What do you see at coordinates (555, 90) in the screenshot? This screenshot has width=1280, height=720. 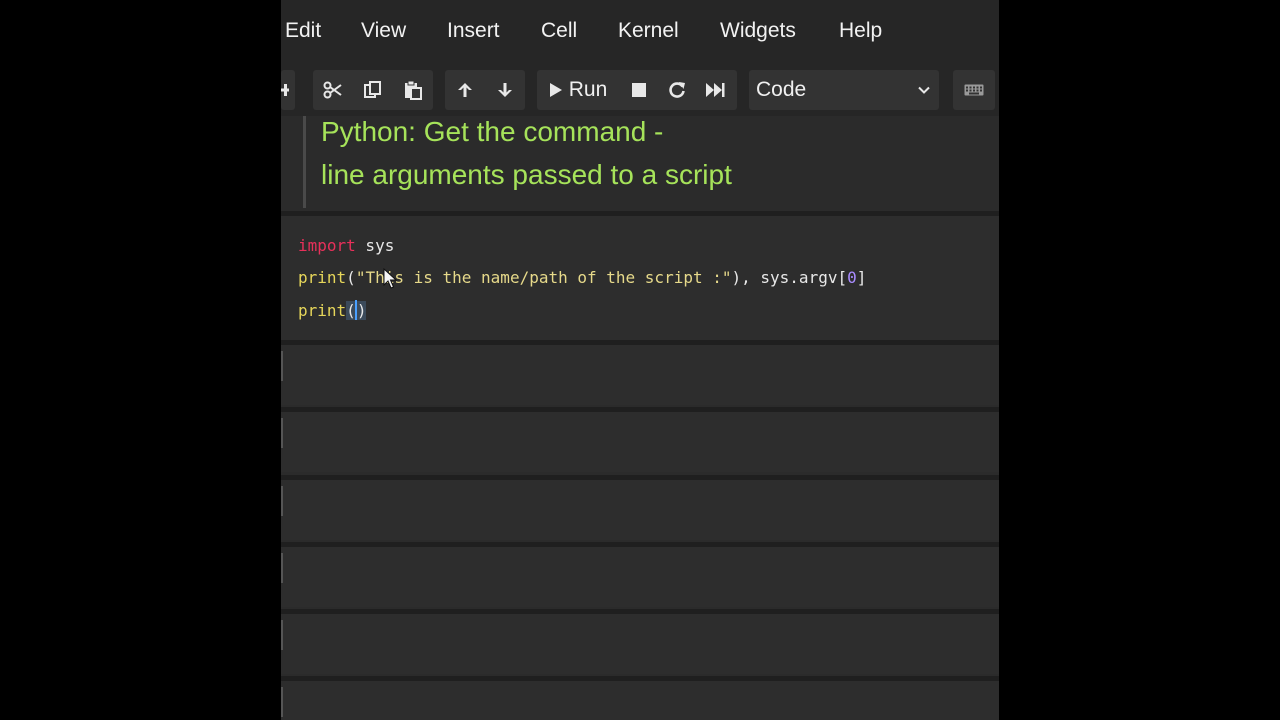 I see `play-icon` at bounding box center [555, 90].